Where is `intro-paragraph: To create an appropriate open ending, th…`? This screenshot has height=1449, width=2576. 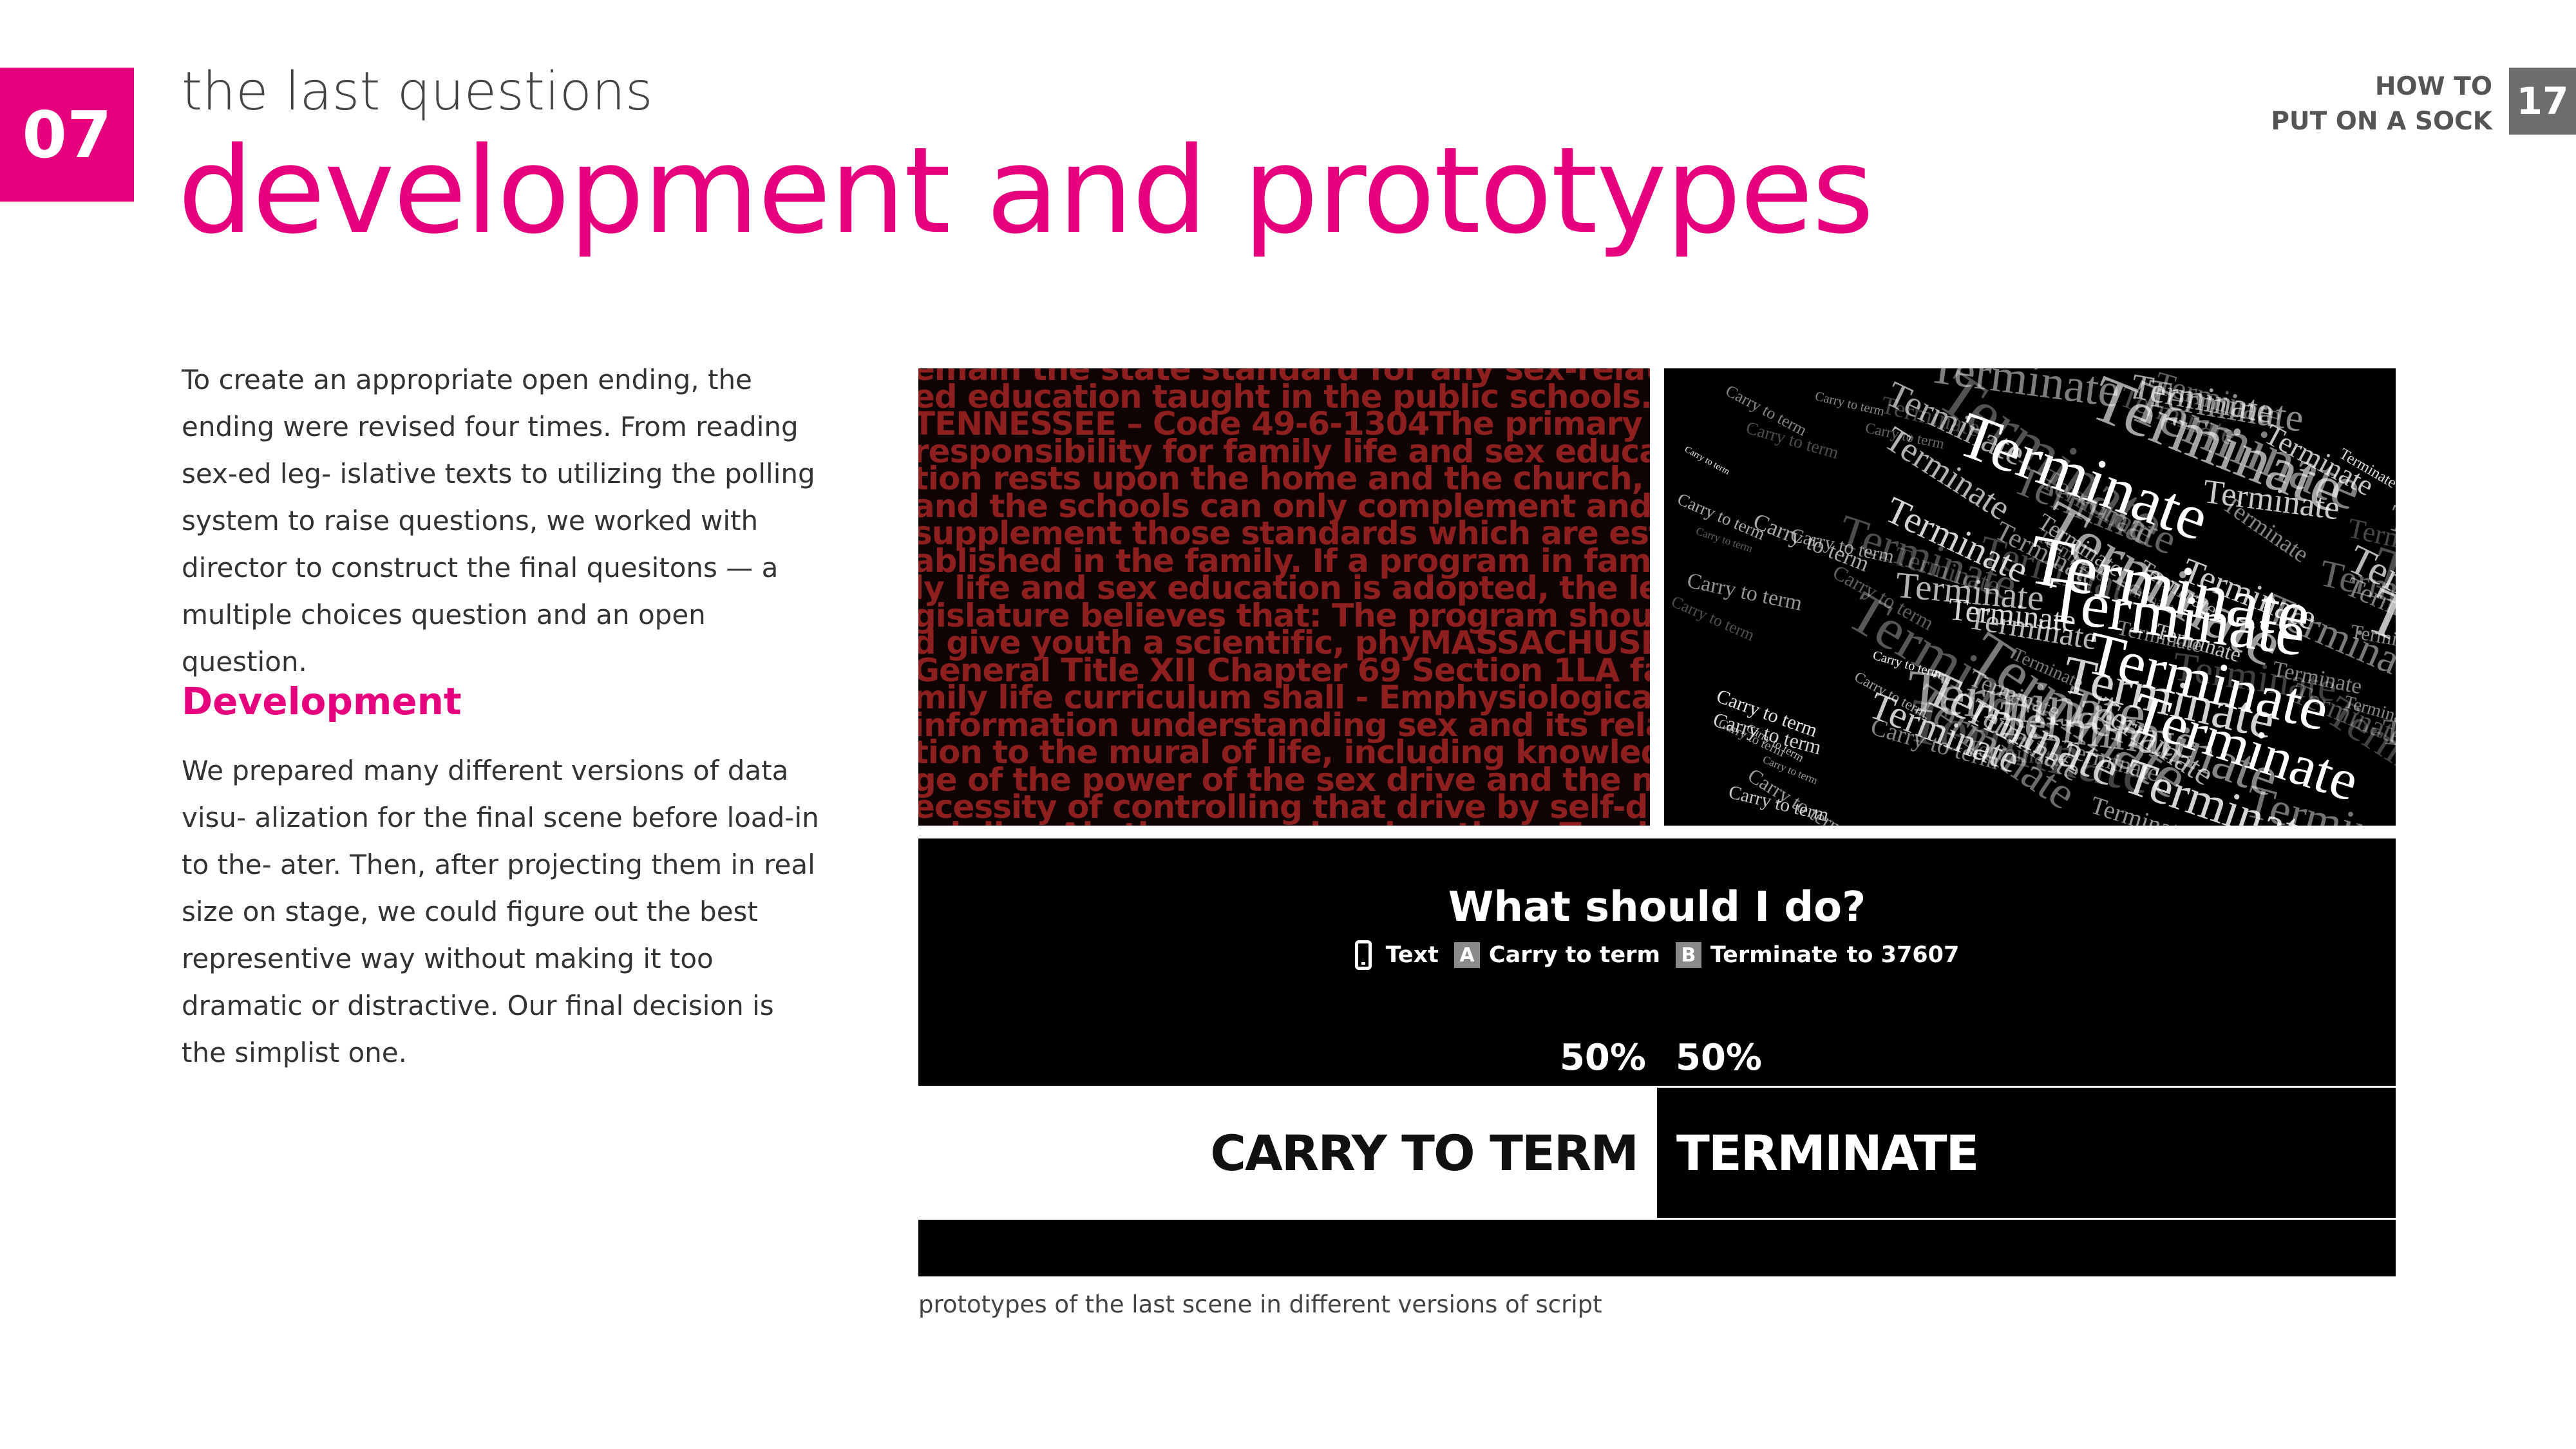
intro-paragraph: To create an appropriate open ending, th… is located at coordinates (498, 521).